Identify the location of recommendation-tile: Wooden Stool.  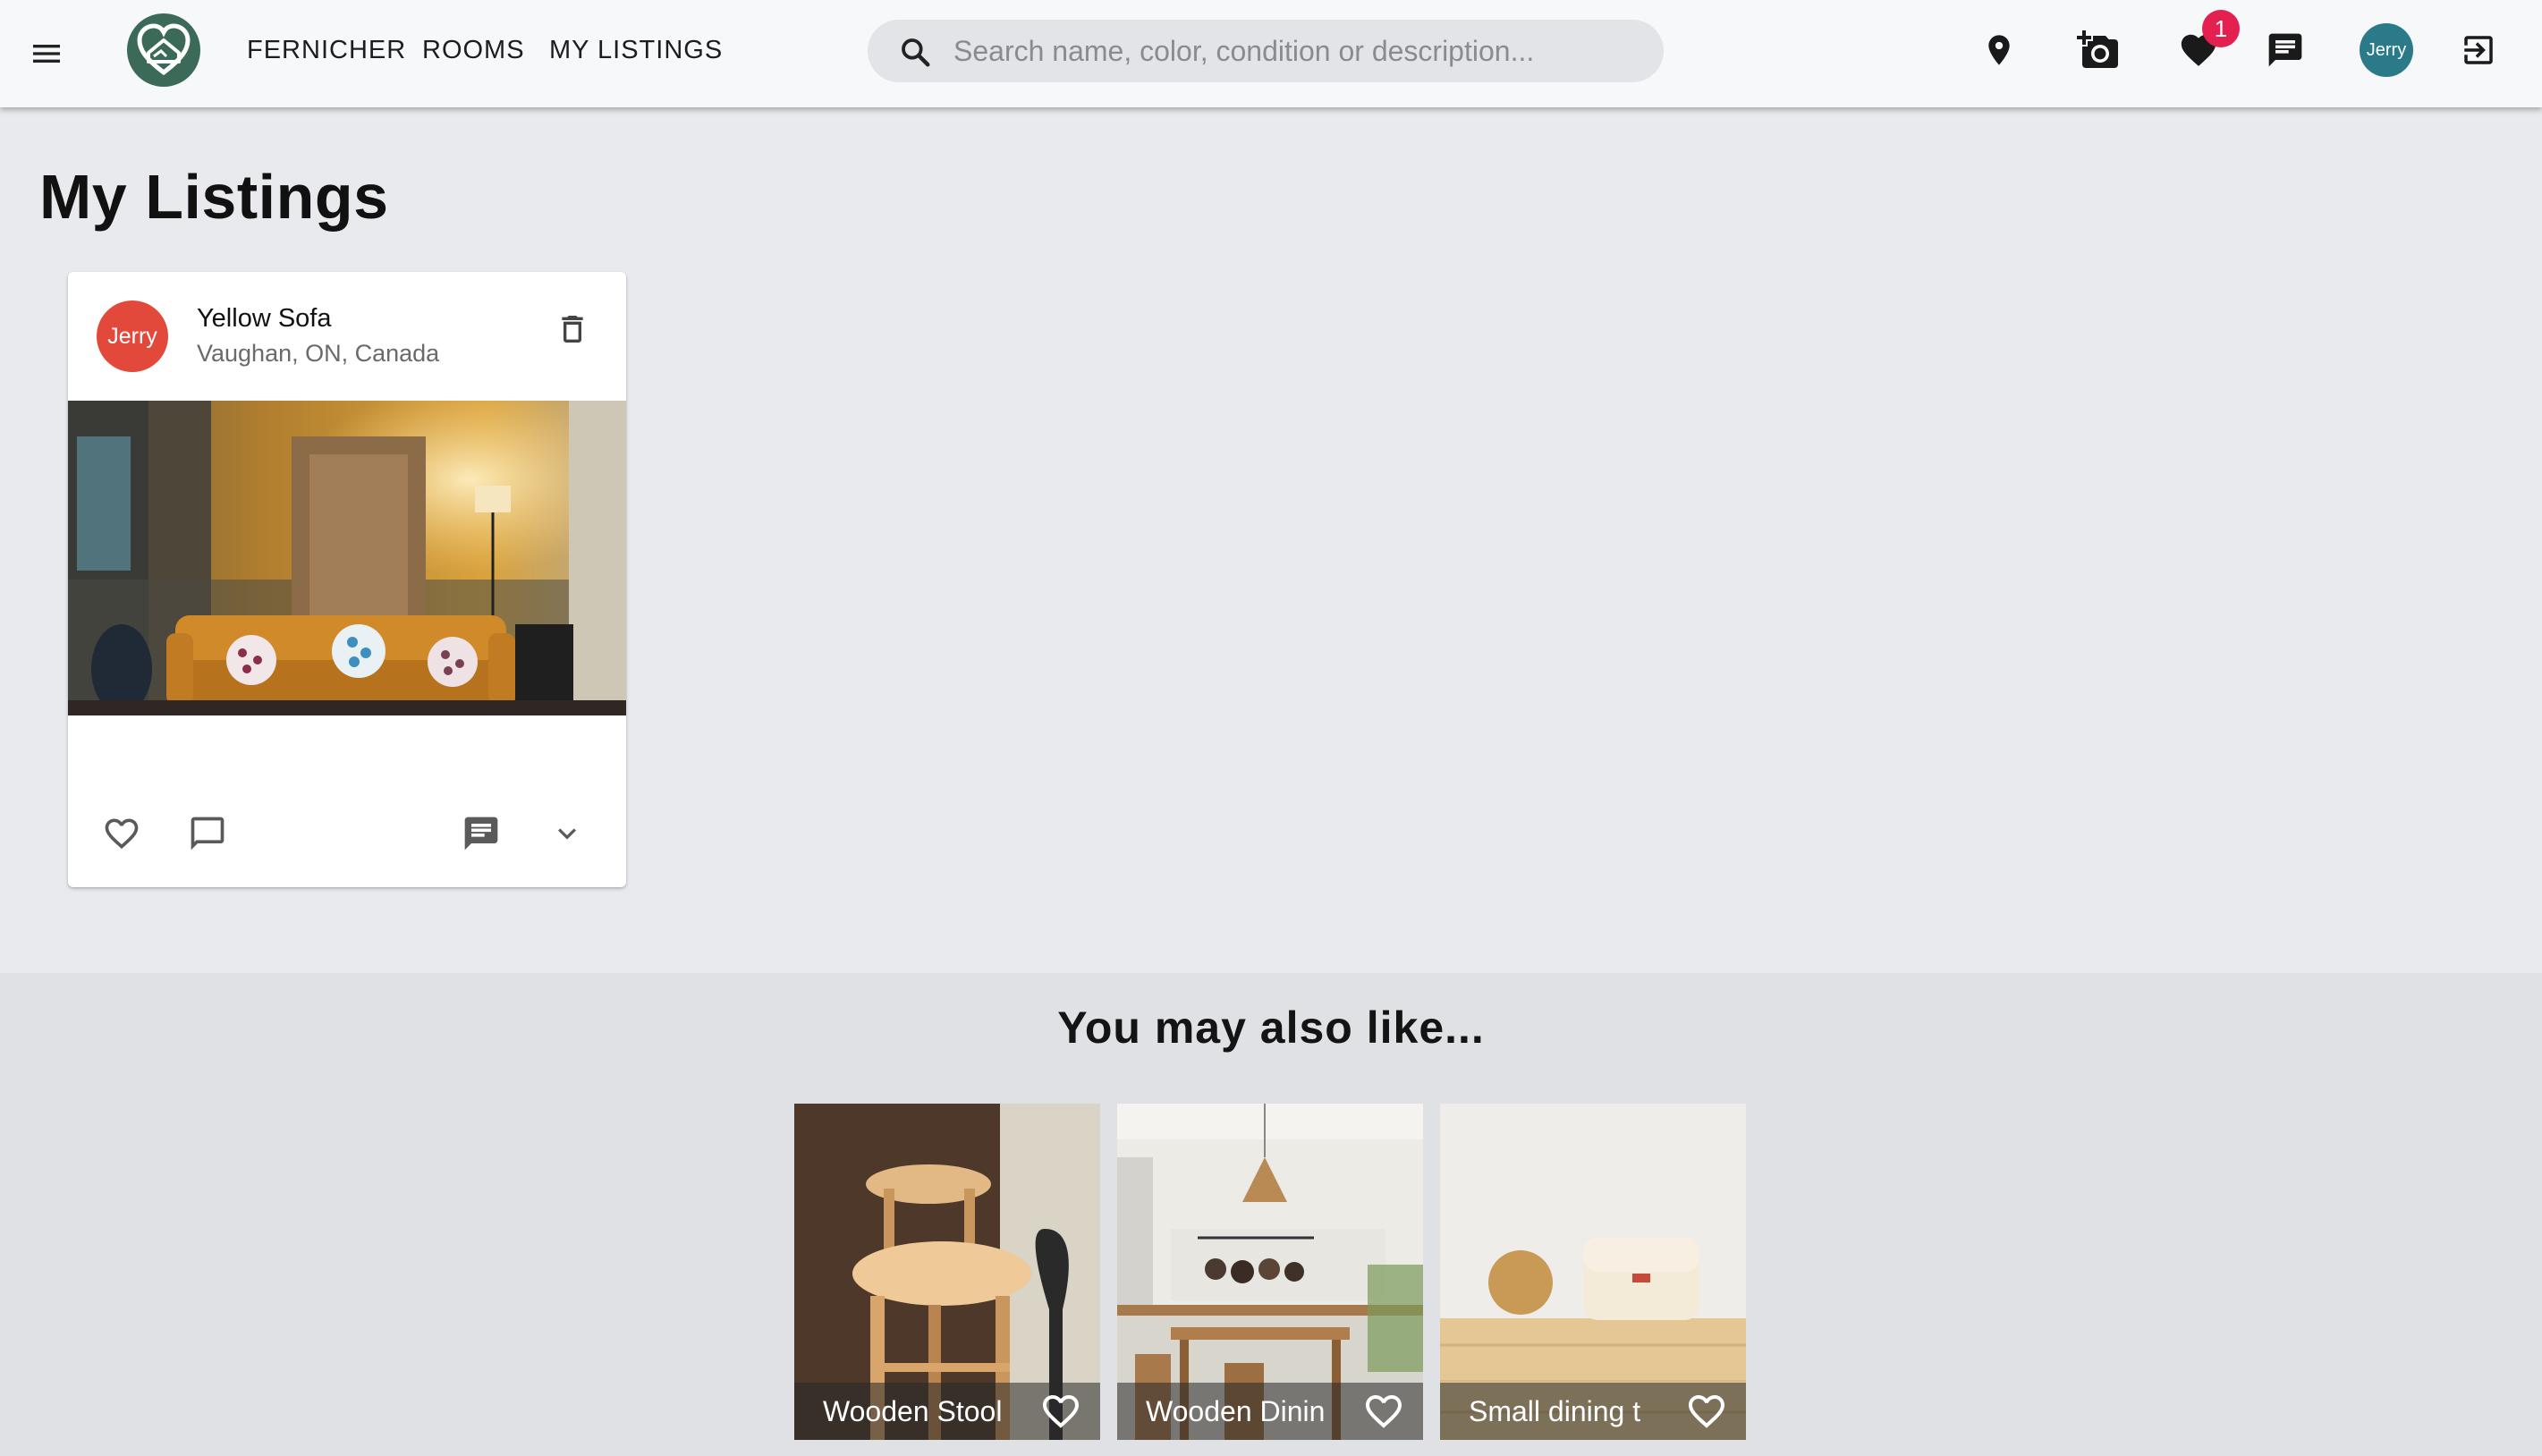
(947, 1272).